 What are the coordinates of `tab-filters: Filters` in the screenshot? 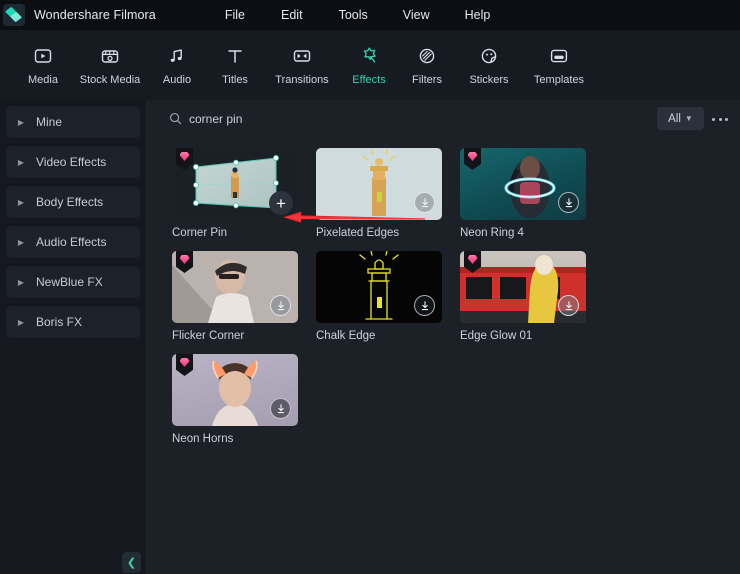 It's located at (427, 58).